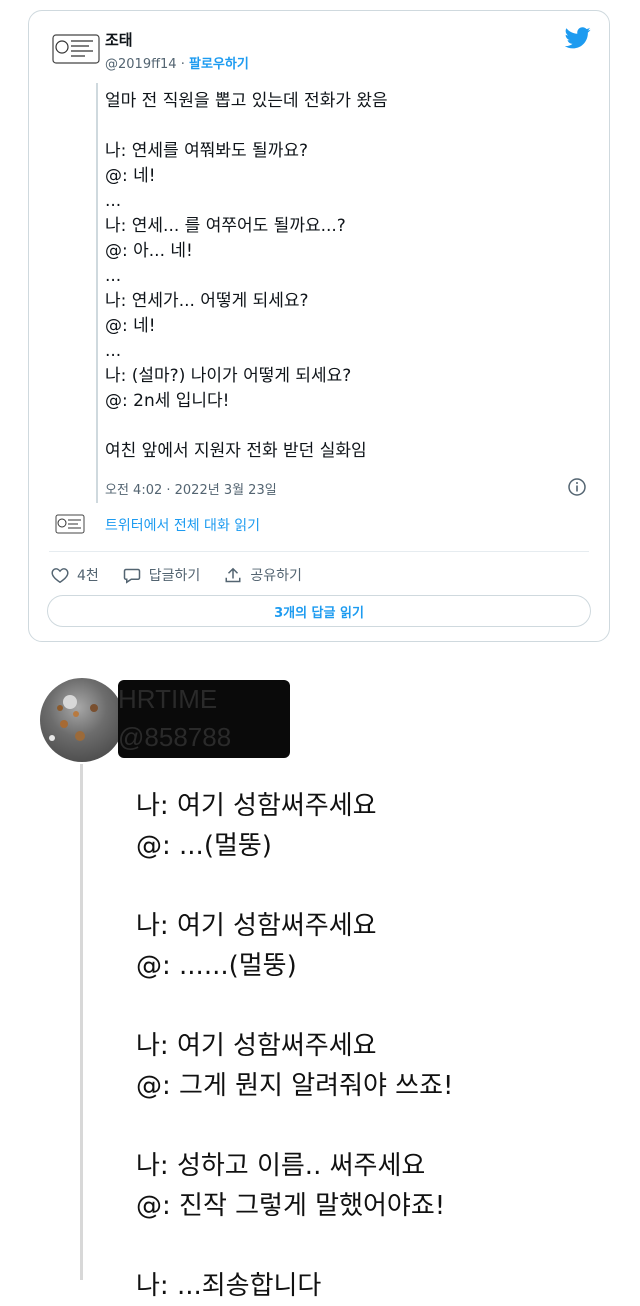 The image size is (640, 1306). Describe the element at coordinates (88, 576) in the screenshot. I see `like-count: 4천` at that location.